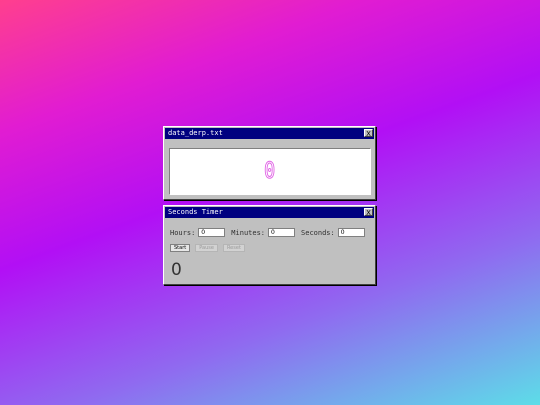  I want to click on pause-button: Pause, so click(206, 248).